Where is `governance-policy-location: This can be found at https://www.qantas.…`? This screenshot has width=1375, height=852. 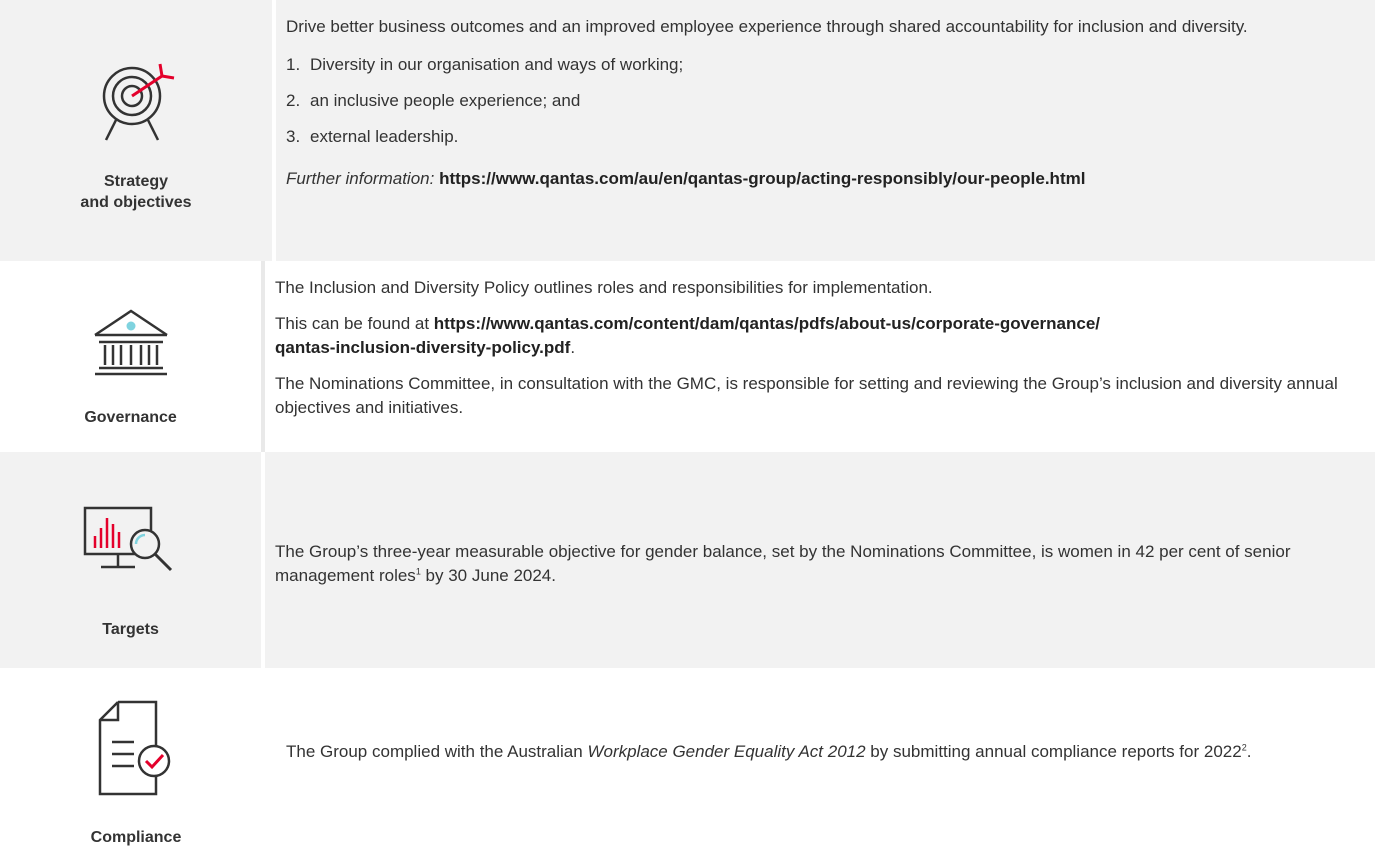 governance-policy-location: This can be found at https://www.qantas.… is located at coordinates (688, 335).